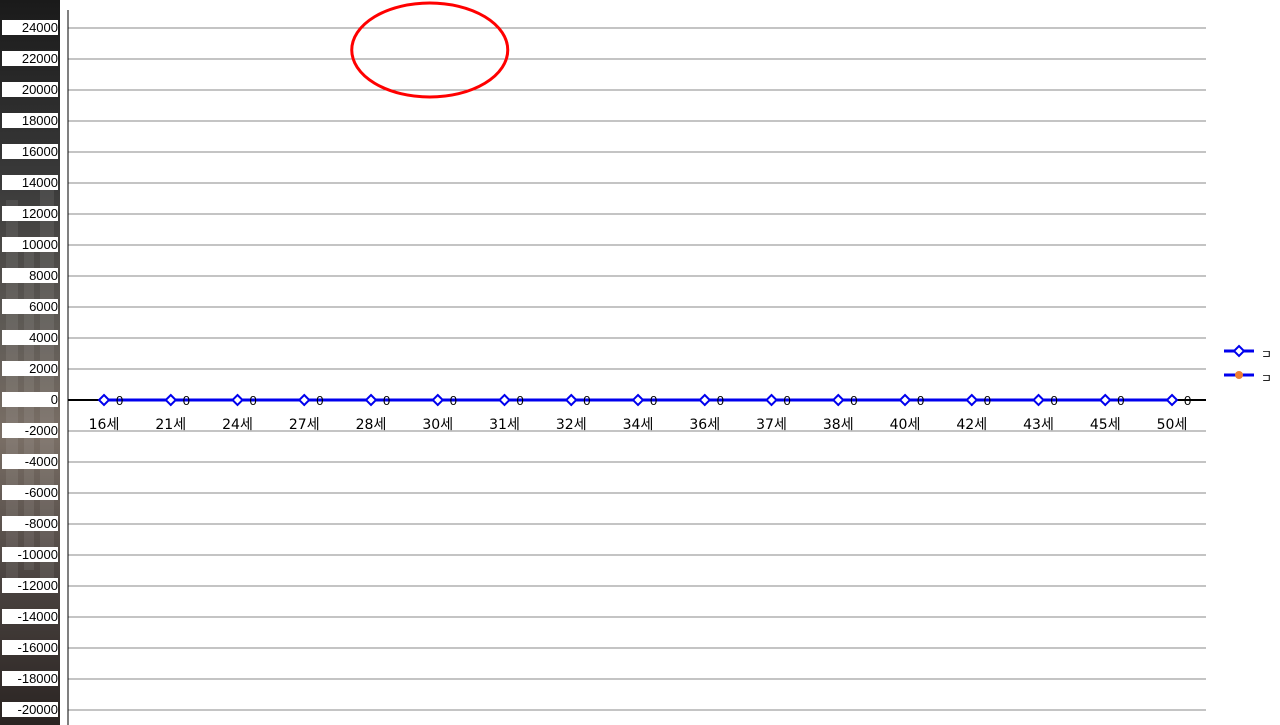 This screenshot has width=1280, height=725. I want to click on x-tick-label: 43세, so click(1038, 425).